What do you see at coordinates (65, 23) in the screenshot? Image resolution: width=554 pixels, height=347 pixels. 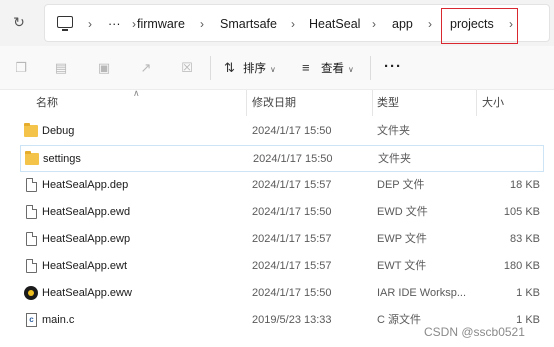 I see `computer-icon` at bounding box center [65, 23].